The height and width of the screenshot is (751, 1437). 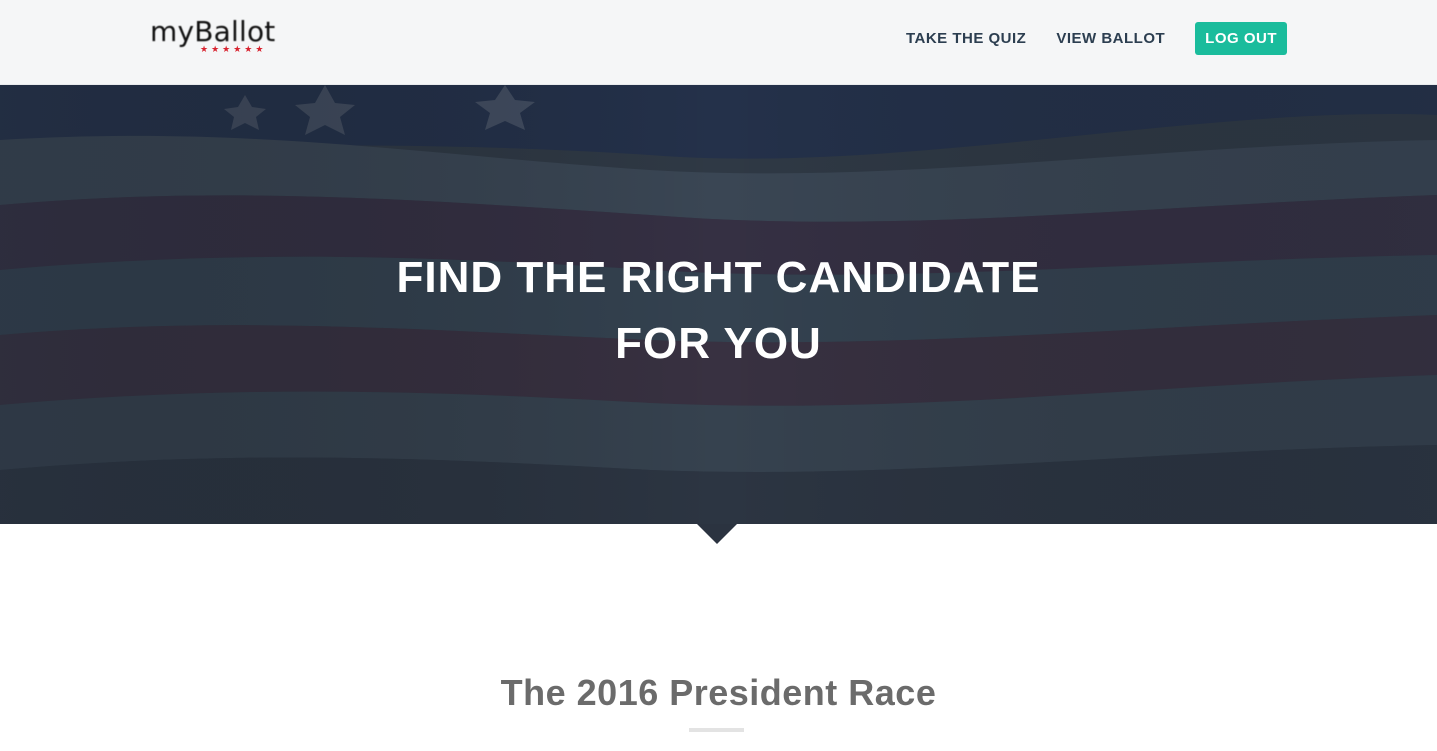 I want to click on section-divider, so click(x=716, y=730).